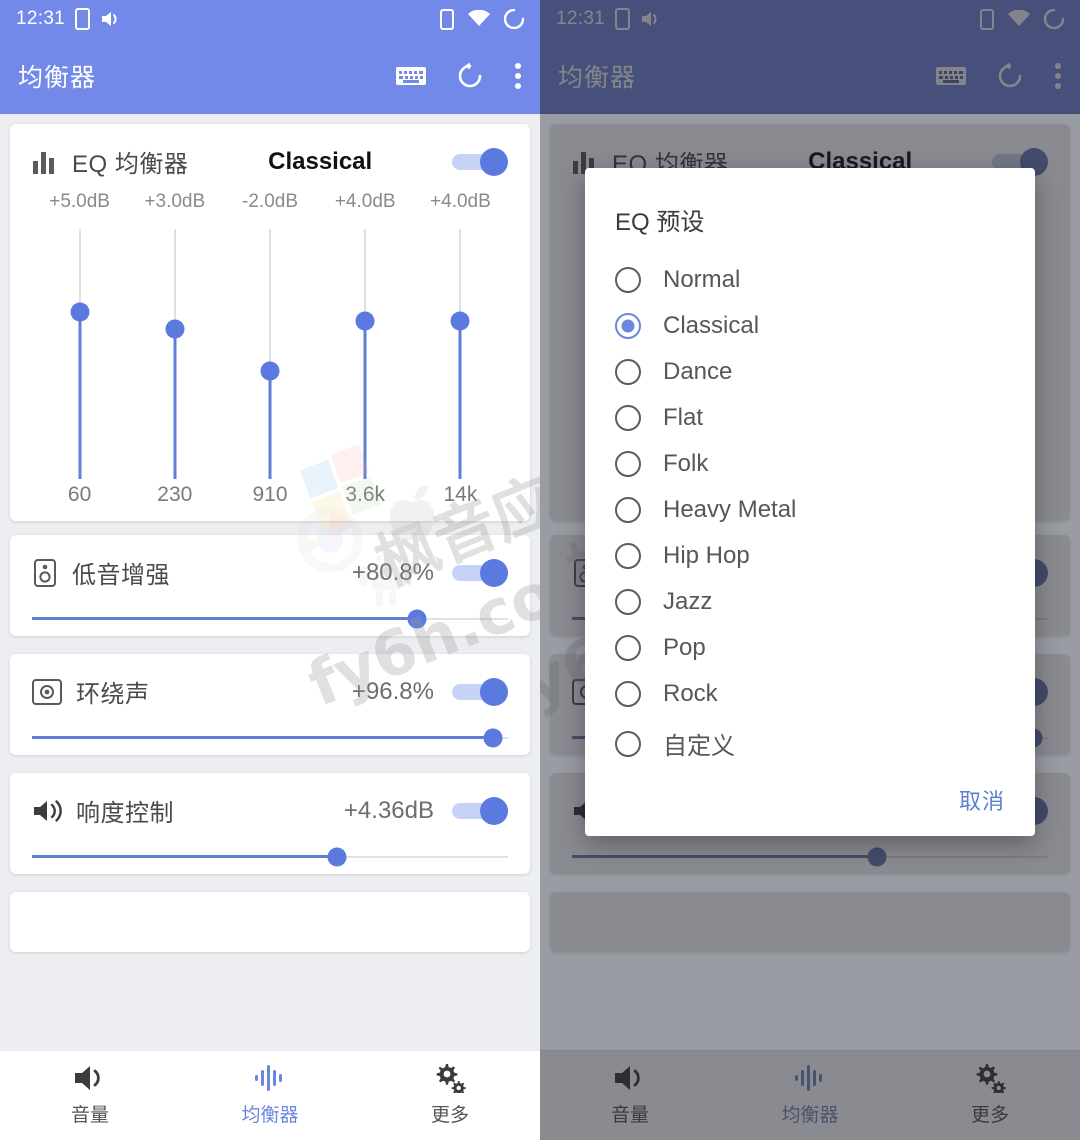  I want to click on overflow-menu-icon, so click(518, 76).